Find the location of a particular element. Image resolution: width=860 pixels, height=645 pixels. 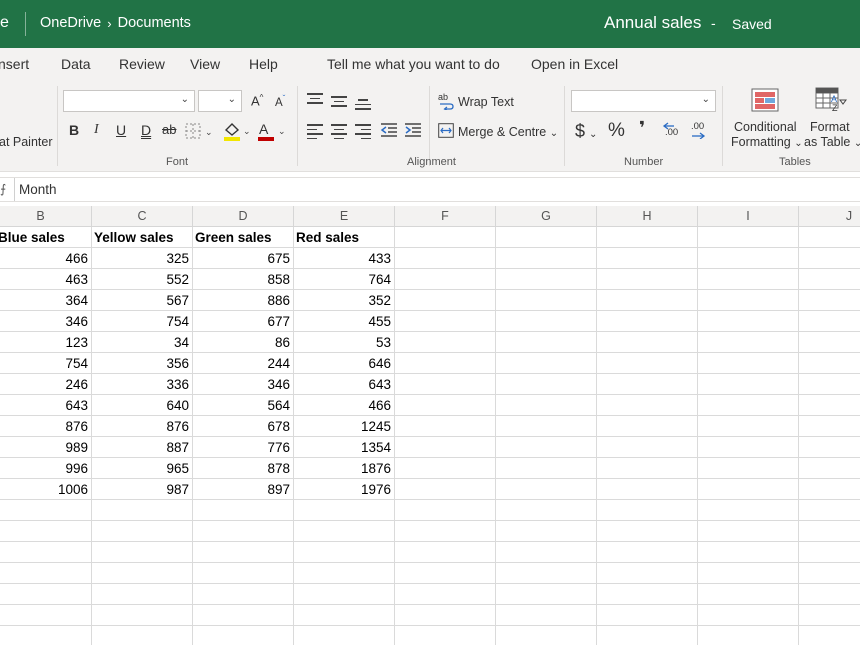

value-cell: 246 is located at coordinates (46, 384).